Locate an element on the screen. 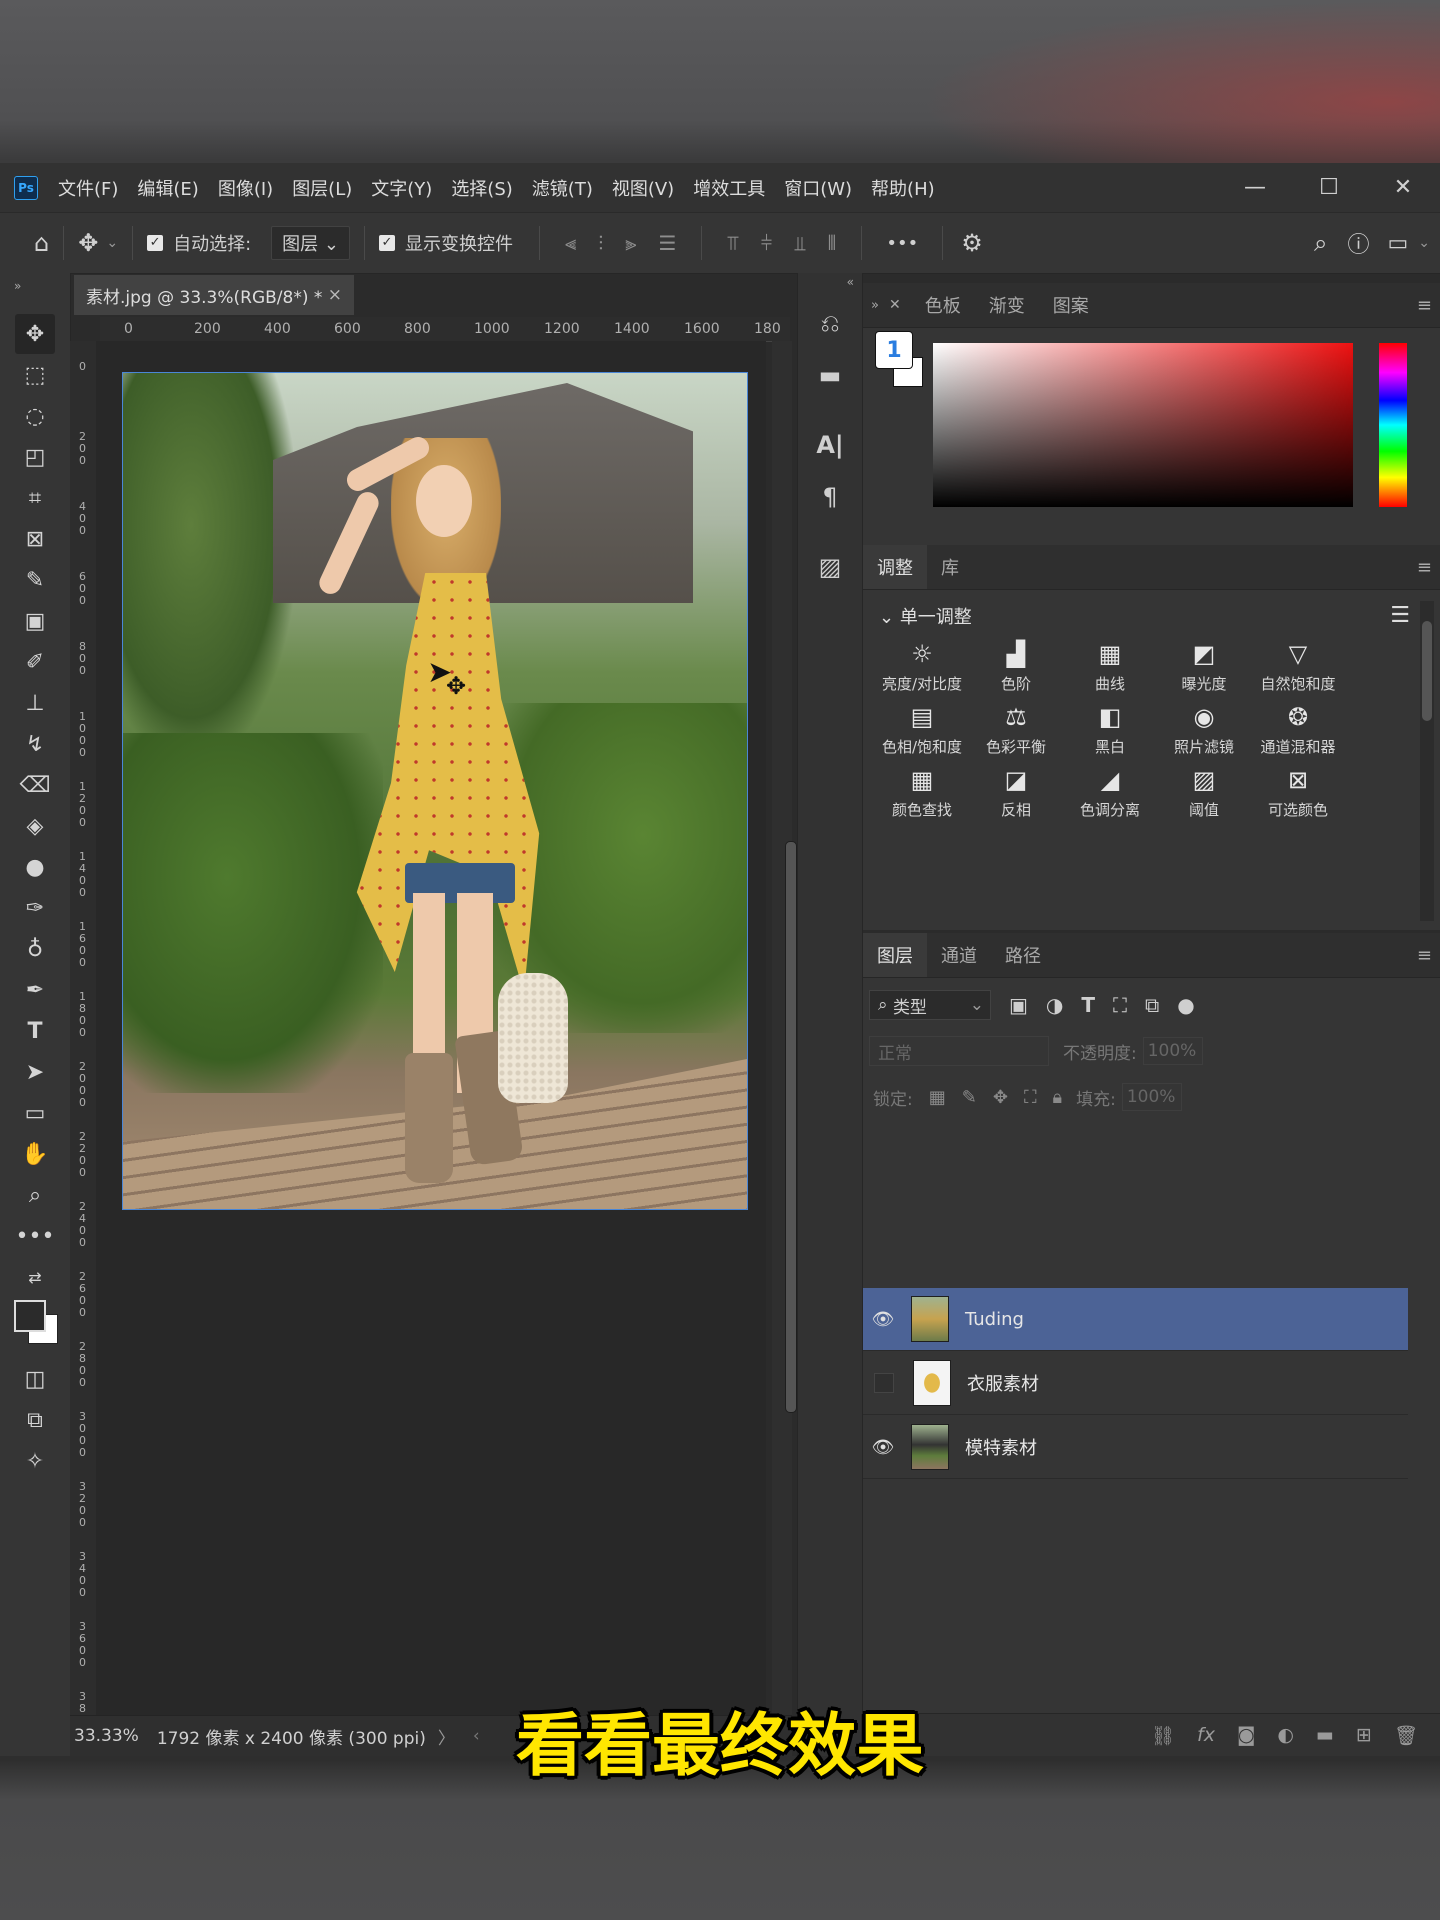  gear-icon: ⚙ is located at coordinates (972, 243).